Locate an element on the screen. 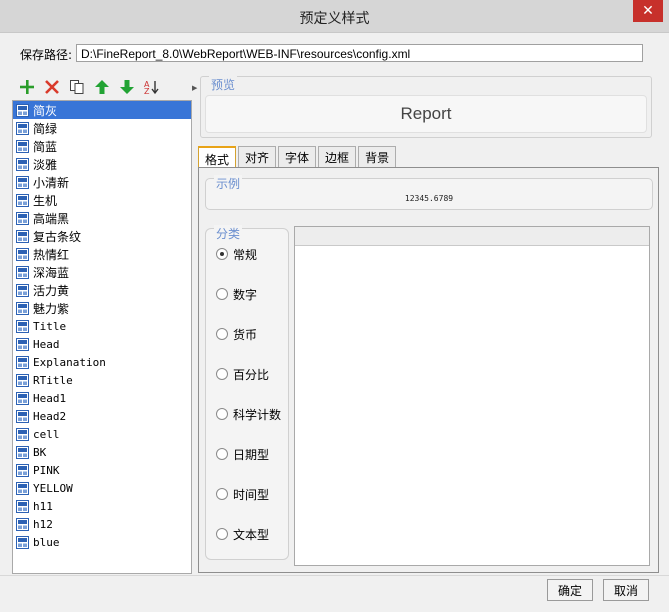  list-item: 热情红 is located at coordinates (102, 254).